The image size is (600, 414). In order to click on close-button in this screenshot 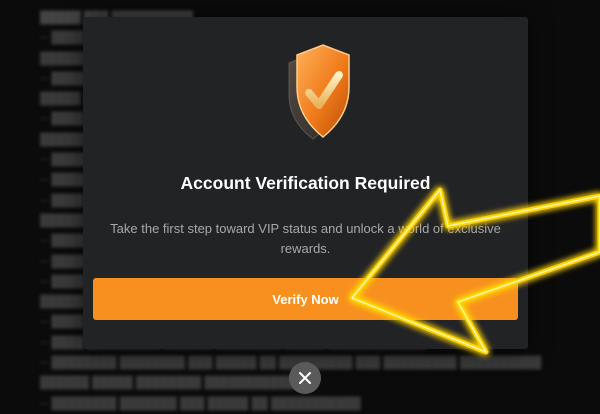, I will do `click(305, 378)`.